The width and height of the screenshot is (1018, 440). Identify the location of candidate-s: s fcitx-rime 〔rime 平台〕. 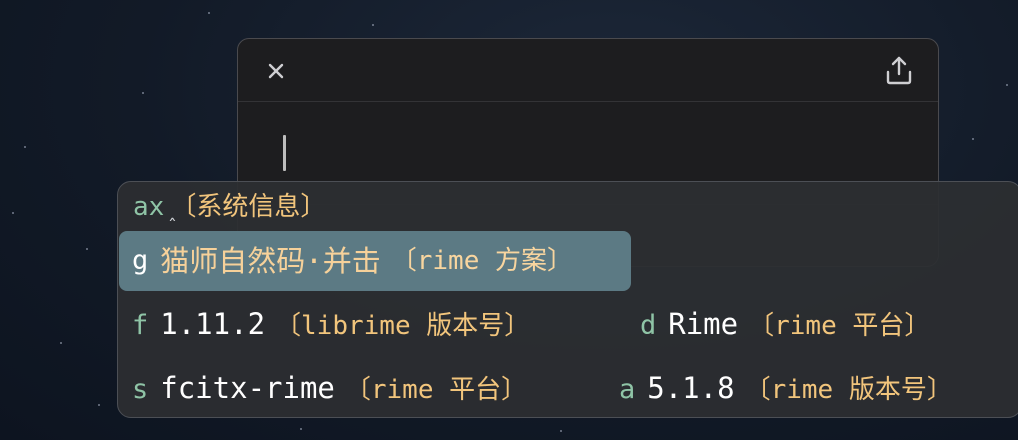
(329, 389).